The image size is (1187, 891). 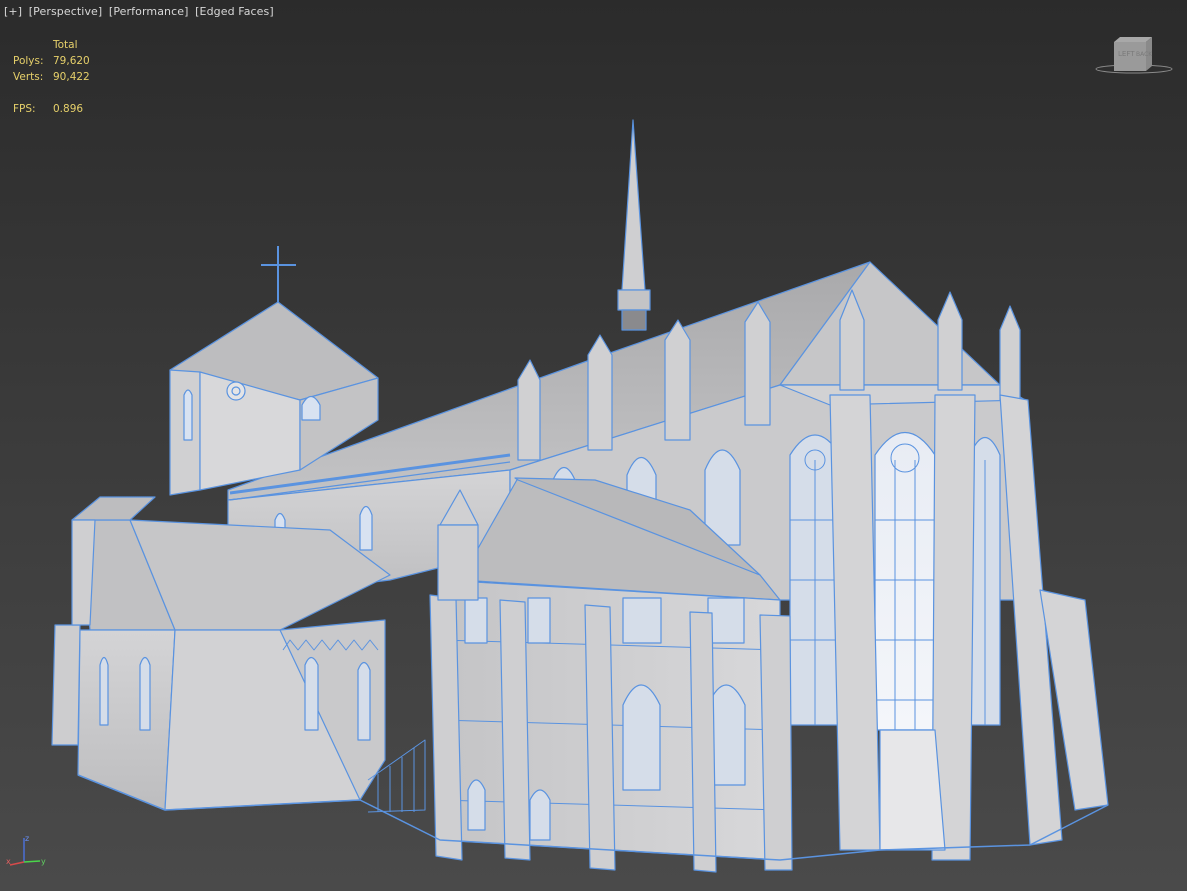 What do you see at coordinates (26, 850) in the screenshot?
I see `axis-tripod-icon: z x y` at bounding box center [26, 850].